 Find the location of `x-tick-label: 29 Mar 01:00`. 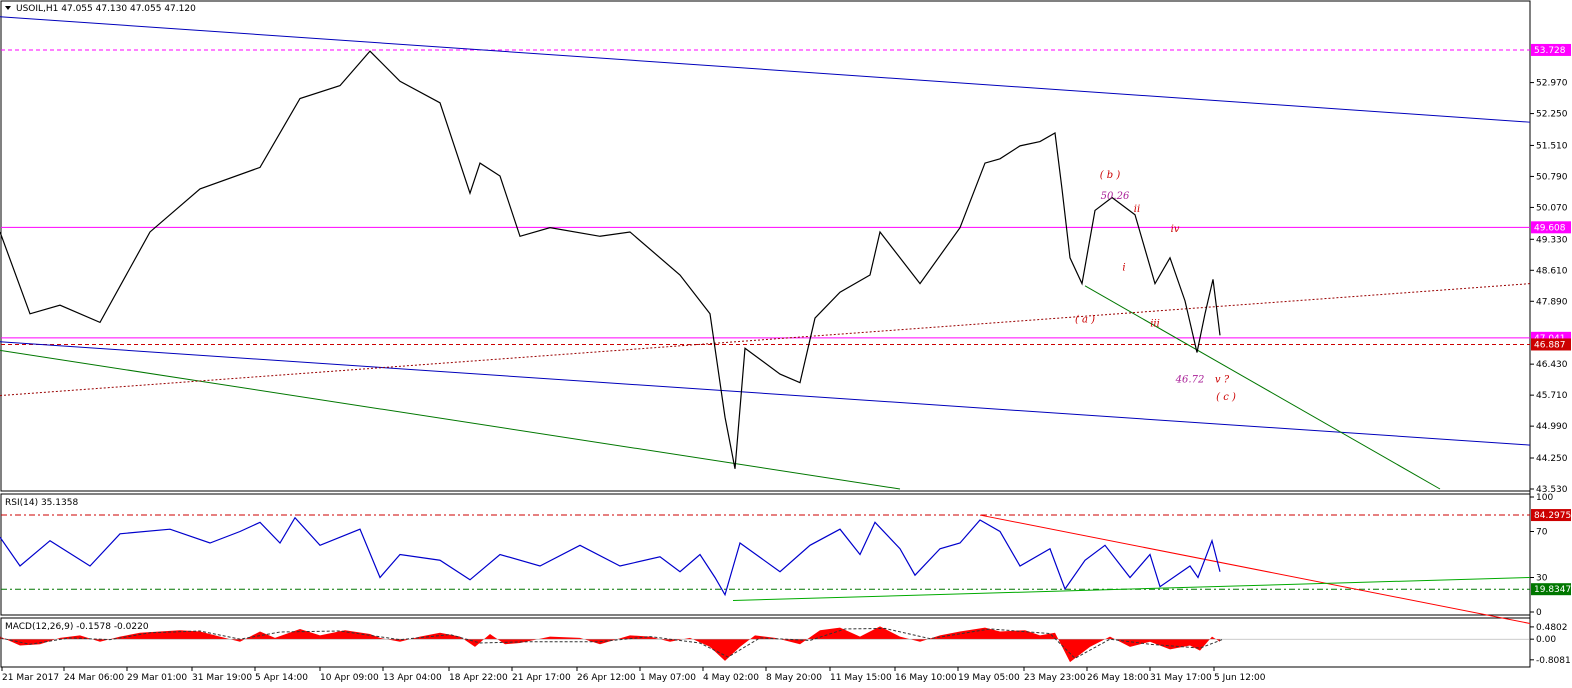

x-tick-label: 29 Mar 01:00 is located at coordinates (157, 678).